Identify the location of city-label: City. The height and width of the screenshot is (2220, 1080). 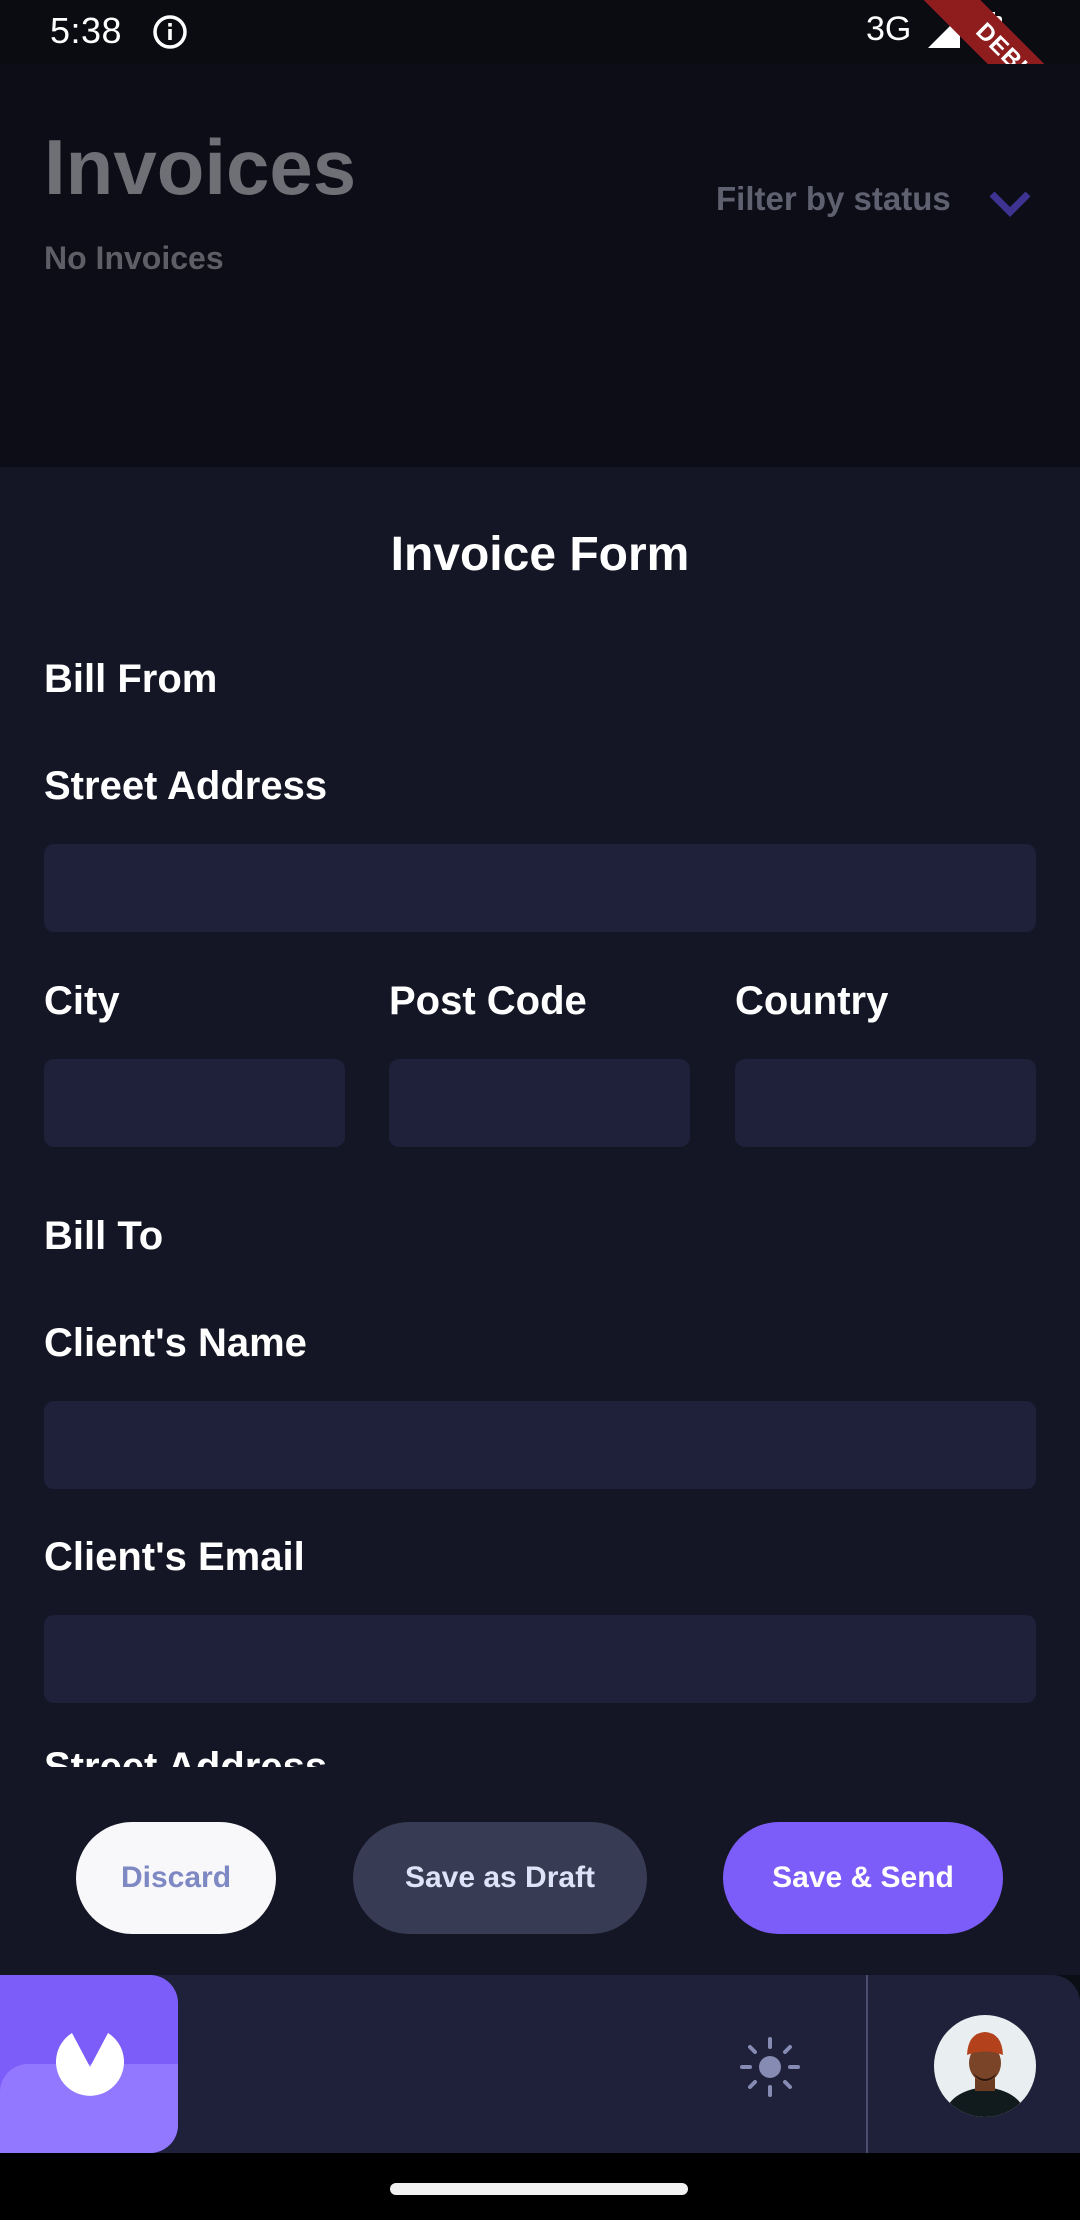
(82, 1001).